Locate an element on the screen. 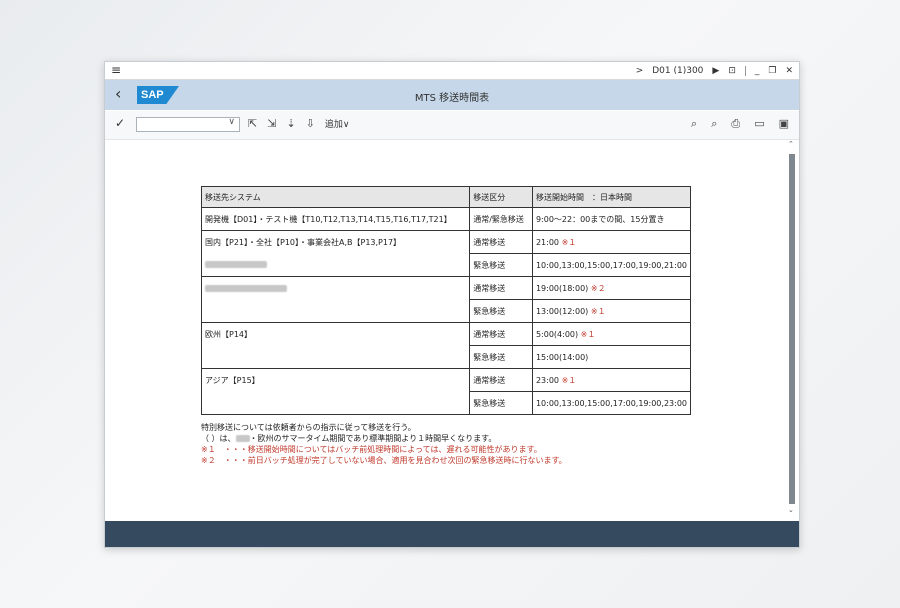 The image size is (900, 608). toolbar-actions: ⇱ ⇲ ⇣ ⇩ 追加∨ is located at coordinates (298, 123).